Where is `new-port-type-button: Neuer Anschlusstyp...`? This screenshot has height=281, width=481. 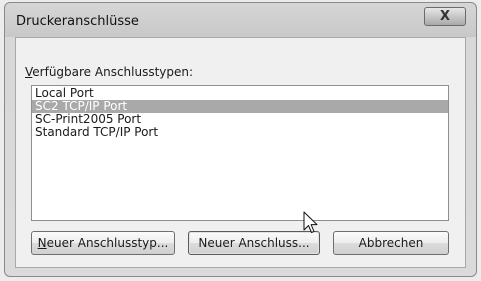 new-port-type-button: Neuer Anschlusstyp... is located at coordinates (103, 243).